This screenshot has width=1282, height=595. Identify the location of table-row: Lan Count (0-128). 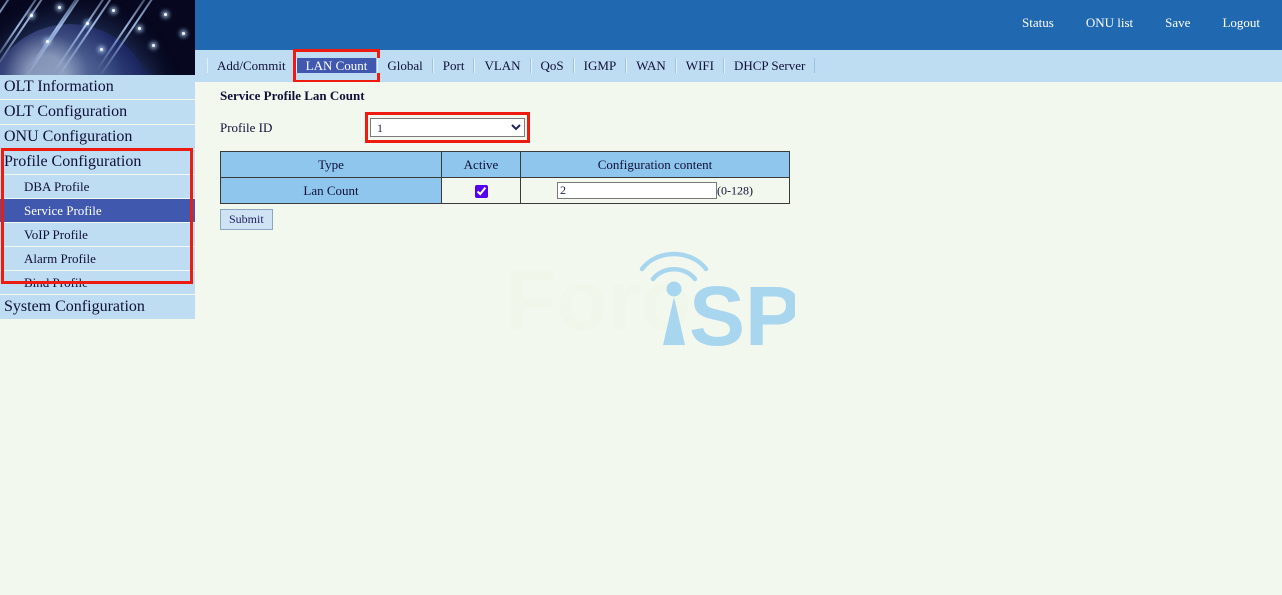
(505, 190).